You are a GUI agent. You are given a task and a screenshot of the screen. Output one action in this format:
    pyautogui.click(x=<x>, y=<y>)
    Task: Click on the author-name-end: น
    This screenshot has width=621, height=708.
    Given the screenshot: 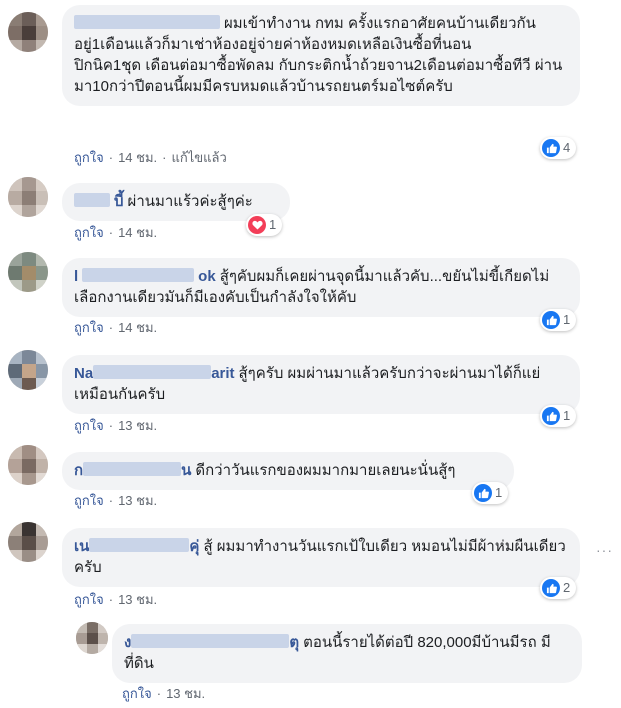 What is the action you would take?
    pyautogui.click(x=186, y=470)
    